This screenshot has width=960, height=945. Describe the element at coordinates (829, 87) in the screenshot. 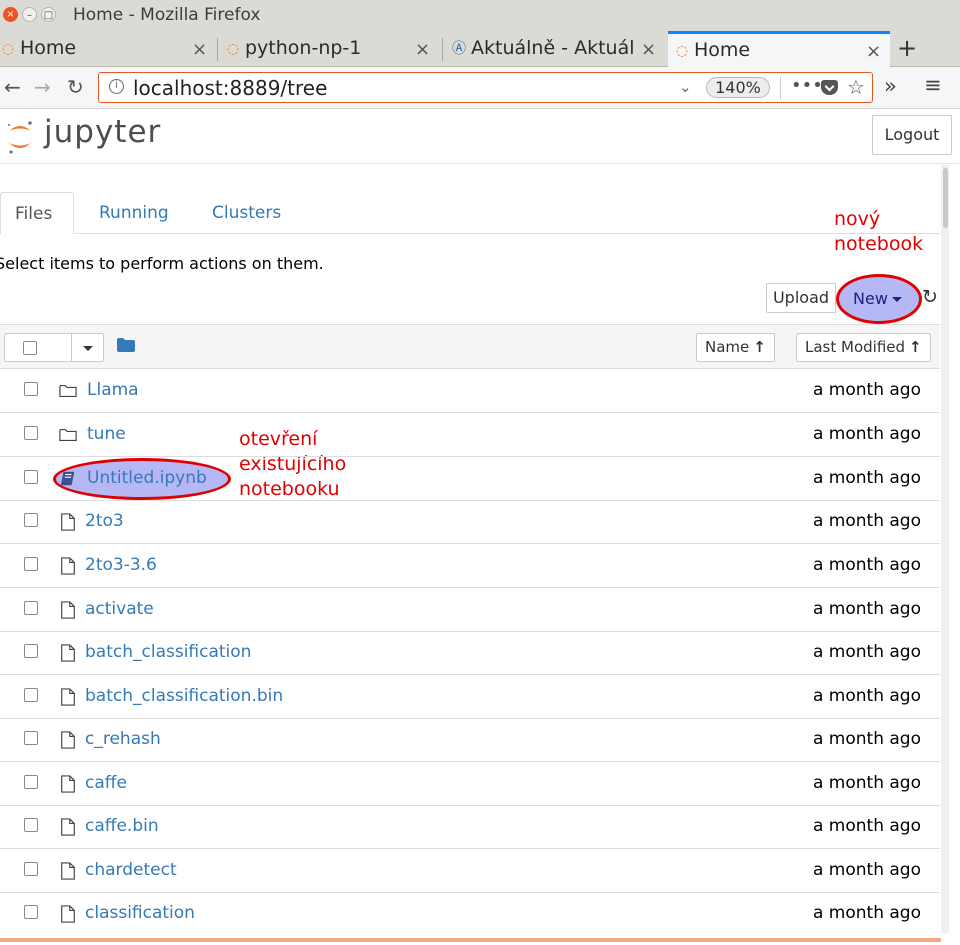

I see `pocket-icon` at that location.